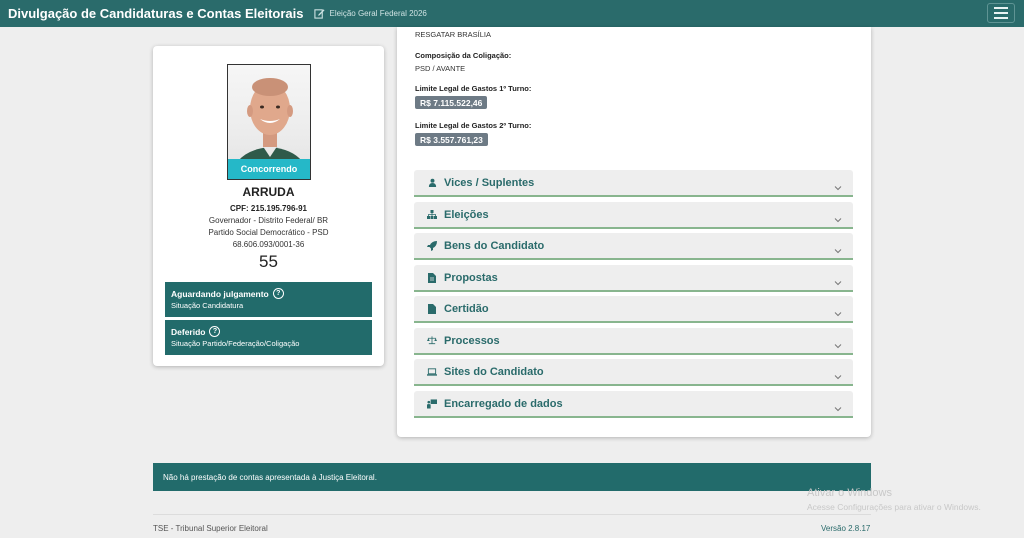 This screenshot has width=1024, height=538. Describe the element at coordinates (268, 261) in the screenshot. I see `candidate-number: 55` at that location.